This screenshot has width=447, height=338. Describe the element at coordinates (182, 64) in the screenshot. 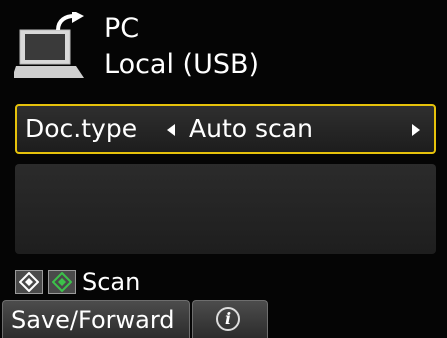

I see `connection-type: Local (USB)` at that location.